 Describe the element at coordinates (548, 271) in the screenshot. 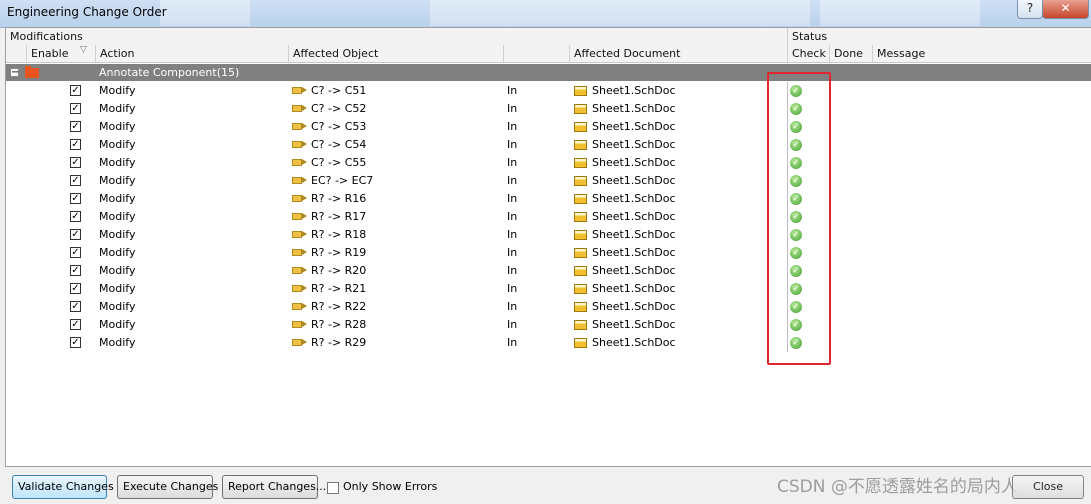

I see `table-row: ✓ Modify R? -> R20 In Sheet1.SchDoc ✓` at that location.